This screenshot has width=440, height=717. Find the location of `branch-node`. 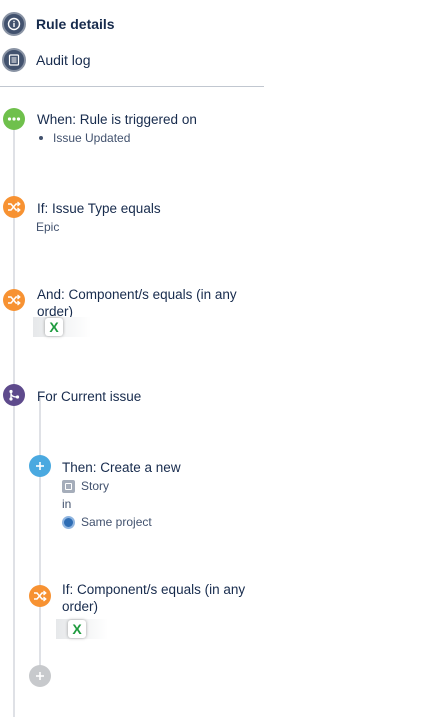

branch-node is located at coordinates (14, 395).